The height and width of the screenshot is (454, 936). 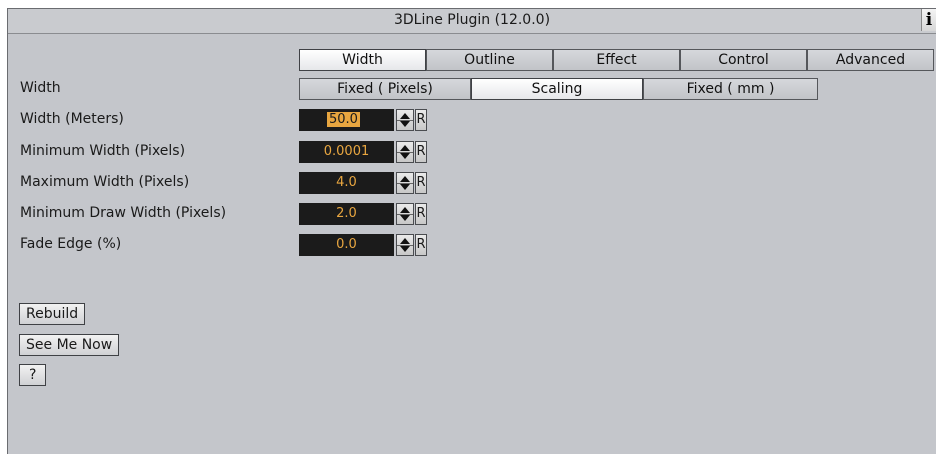 What do you see at coordinates (346, 245) in the screenshot?
I see `fade-edge-field: 0.0` at bounding box center [346, 245].